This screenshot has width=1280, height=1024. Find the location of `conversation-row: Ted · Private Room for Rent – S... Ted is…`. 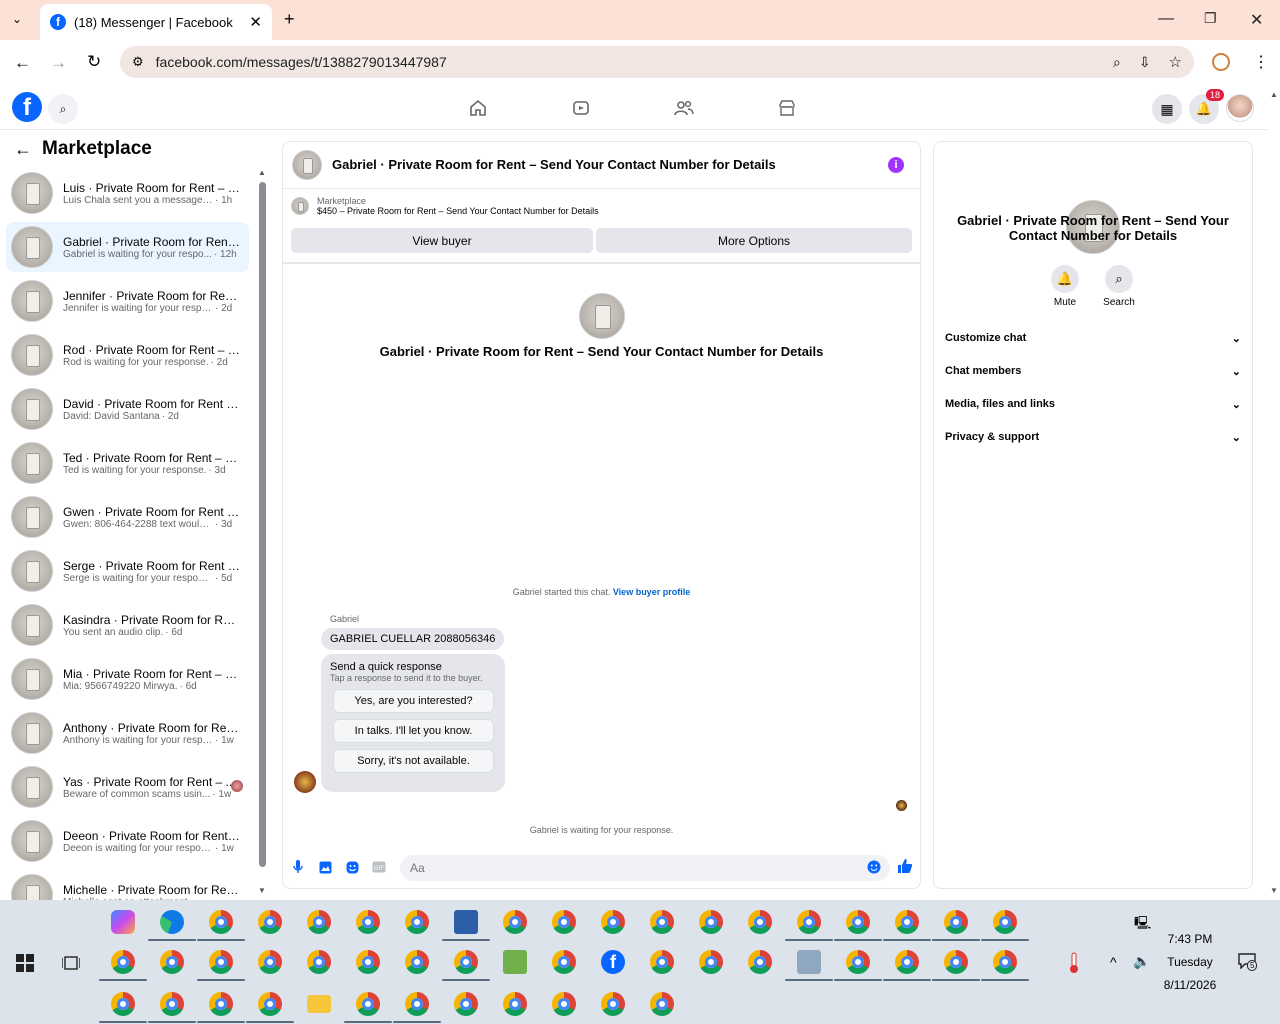

conversation-row: Ted · Private Room for Rent – S... Ted is… is located at coordinates (127, 463).